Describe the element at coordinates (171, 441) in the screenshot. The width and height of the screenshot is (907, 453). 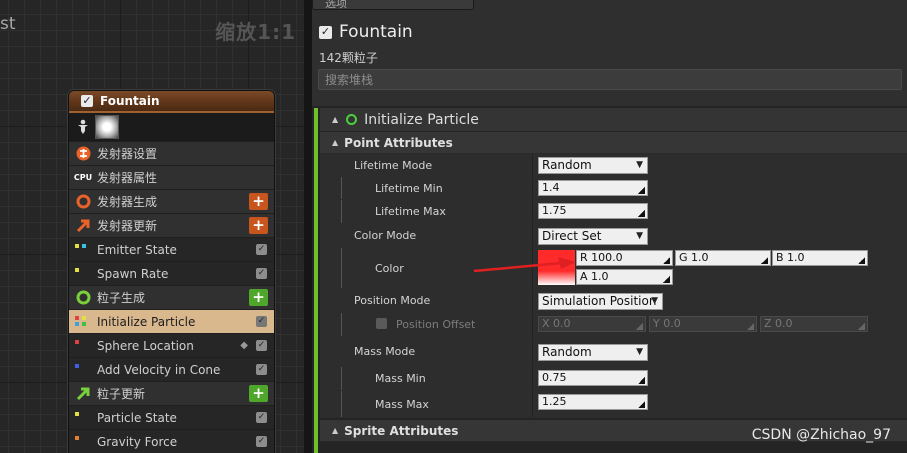
I see `stack-row-gravity-force: Gravity Force ✓` at that location.